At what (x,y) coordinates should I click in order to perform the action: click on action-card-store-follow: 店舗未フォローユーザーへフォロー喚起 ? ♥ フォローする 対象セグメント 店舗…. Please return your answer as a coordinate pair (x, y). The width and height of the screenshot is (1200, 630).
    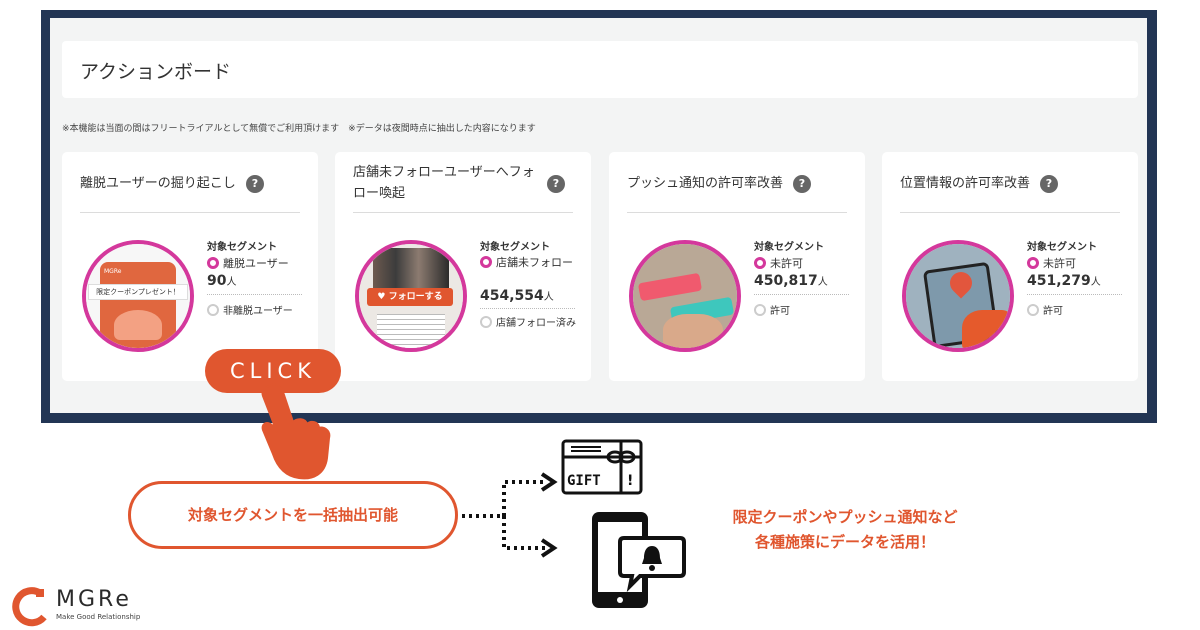
    Looking at the image, I should click on (463, 266).